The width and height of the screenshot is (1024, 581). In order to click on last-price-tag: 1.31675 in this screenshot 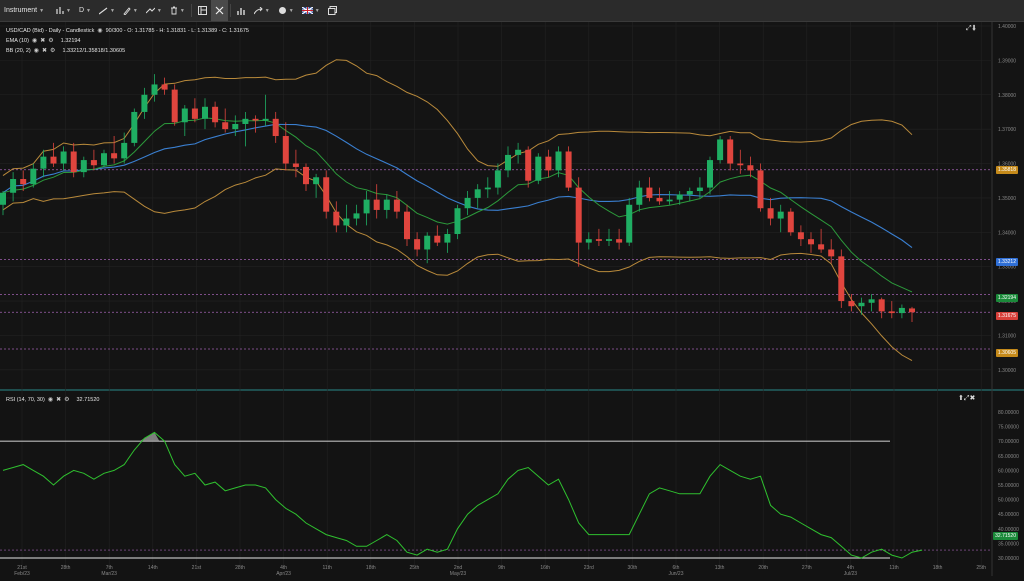, I will do `click(1006, 316)`.